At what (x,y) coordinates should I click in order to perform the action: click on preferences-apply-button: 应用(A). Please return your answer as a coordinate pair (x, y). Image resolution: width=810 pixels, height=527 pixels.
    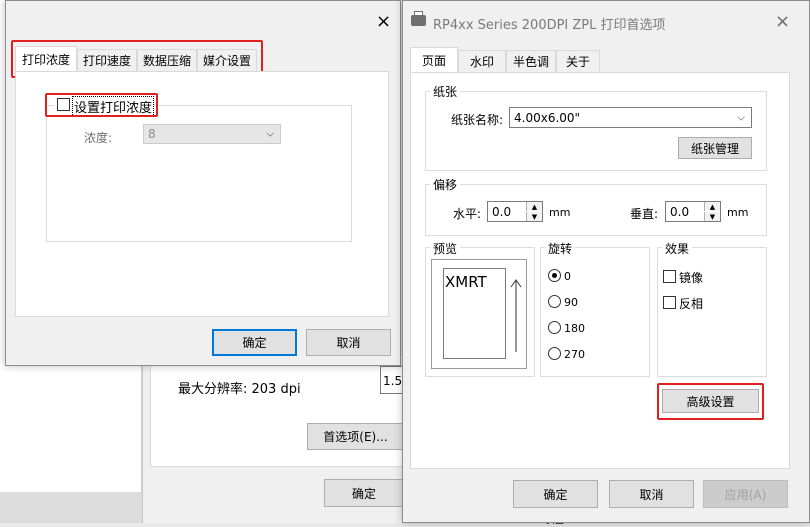
    Looking at the image, I should click on (745, 494).